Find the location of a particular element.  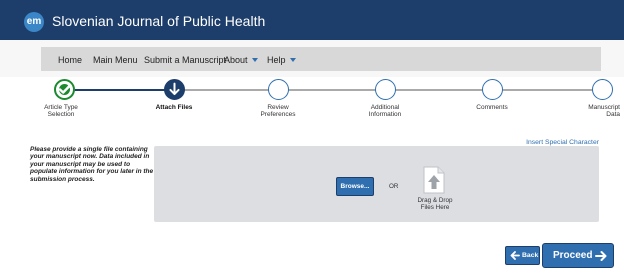

step-label-review-preferences: Review Preferences is located at coordinates (278, 111).